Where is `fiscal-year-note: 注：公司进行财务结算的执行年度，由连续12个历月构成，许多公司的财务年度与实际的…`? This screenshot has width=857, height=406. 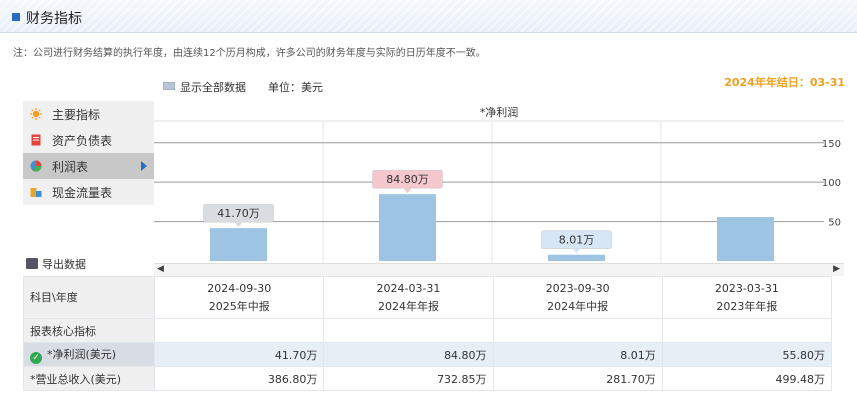 fiscal-year-note: 注：公司进行财务结算的执行年度，由连续12个历月构成，许多公司的财务年度与实际的… is located at coordinates (249, 53).